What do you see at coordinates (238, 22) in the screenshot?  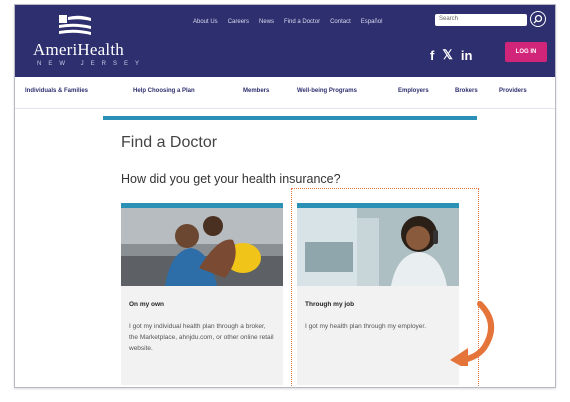 I see `nav-careers: Careers` at bounding box center [238, 22].